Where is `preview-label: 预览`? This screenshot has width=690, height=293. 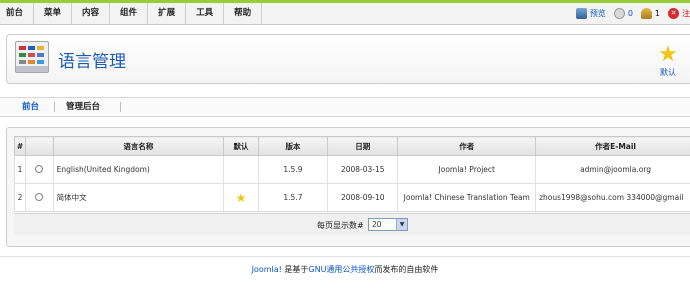 preview-label: 预览 is located at coordinates (597, 13).